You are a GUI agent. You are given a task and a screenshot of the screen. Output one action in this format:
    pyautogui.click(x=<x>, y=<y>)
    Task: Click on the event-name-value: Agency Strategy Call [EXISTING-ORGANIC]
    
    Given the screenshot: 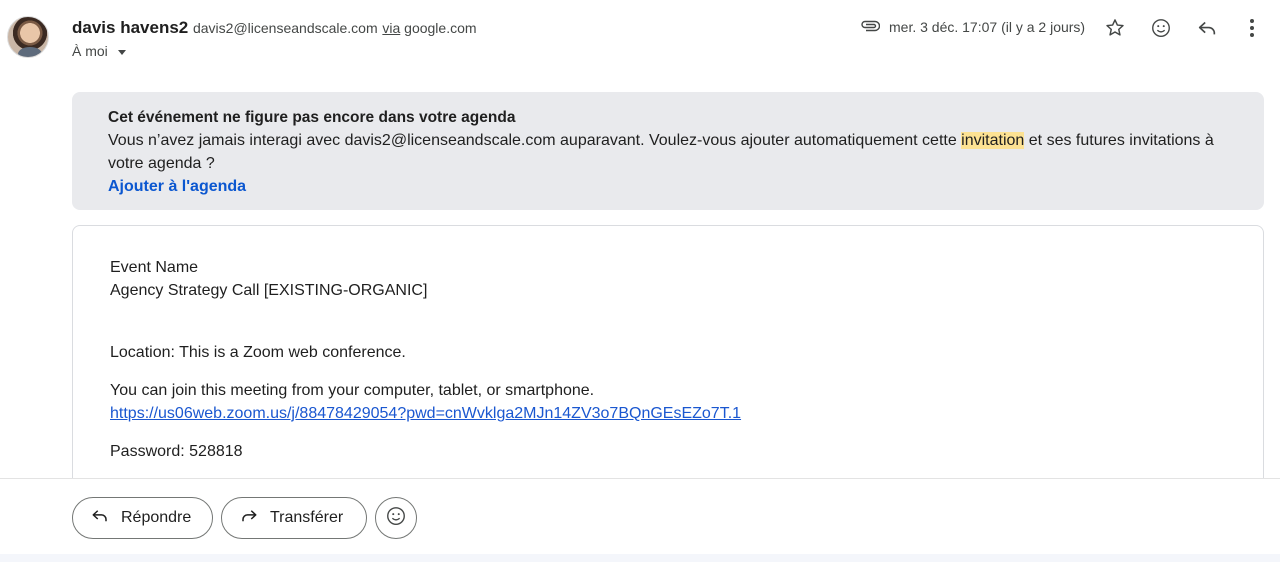 What is the action you would take?
    pyautogui.click(x=269, y=290)
    